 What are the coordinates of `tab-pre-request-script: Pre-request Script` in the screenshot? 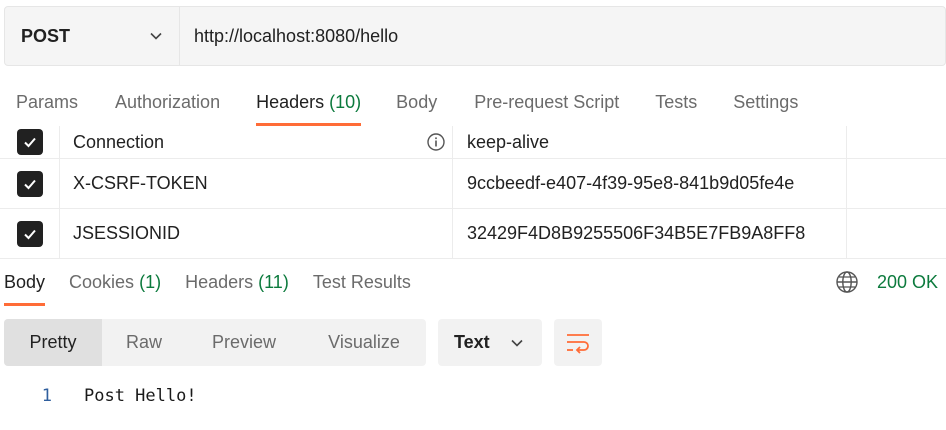 It's located at (546, 103).